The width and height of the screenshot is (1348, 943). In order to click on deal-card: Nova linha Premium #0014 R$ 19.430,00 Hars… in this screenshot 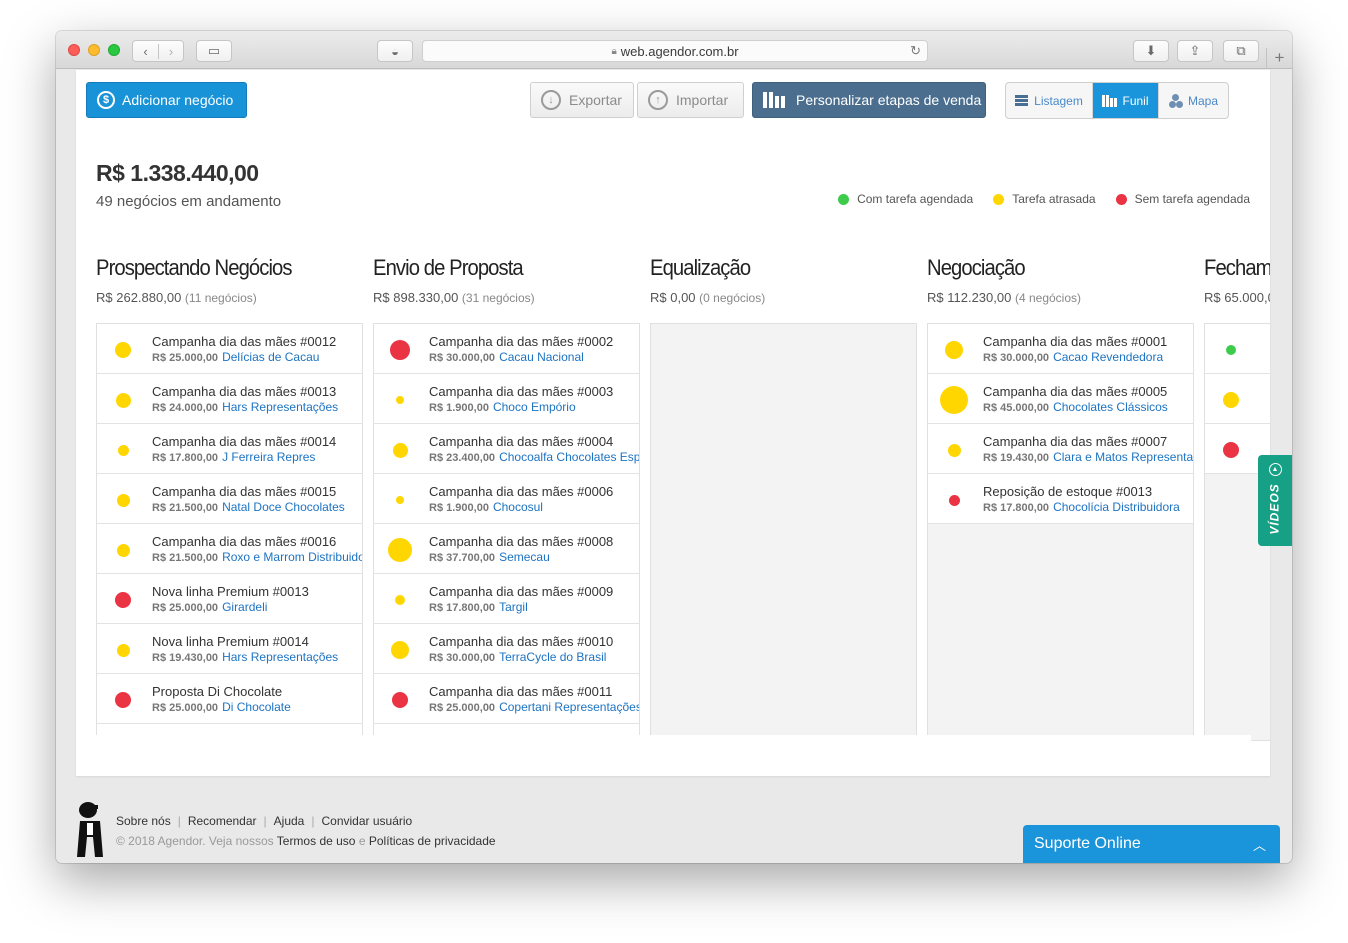, I will do `click(229, 649)`.